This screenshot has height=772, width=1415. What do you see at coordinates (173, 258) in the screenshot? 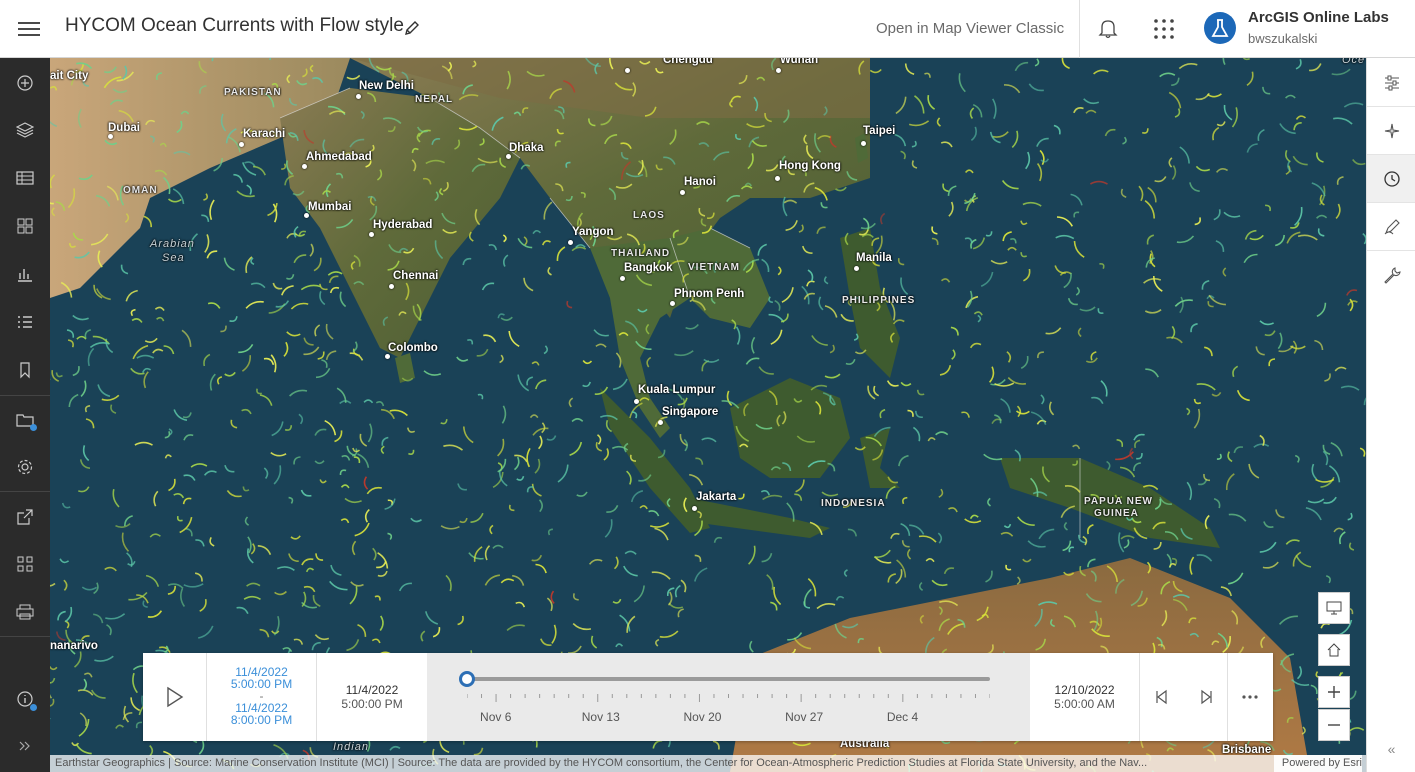
I see `sea-label: Sea` at bounding box center [173, 258].